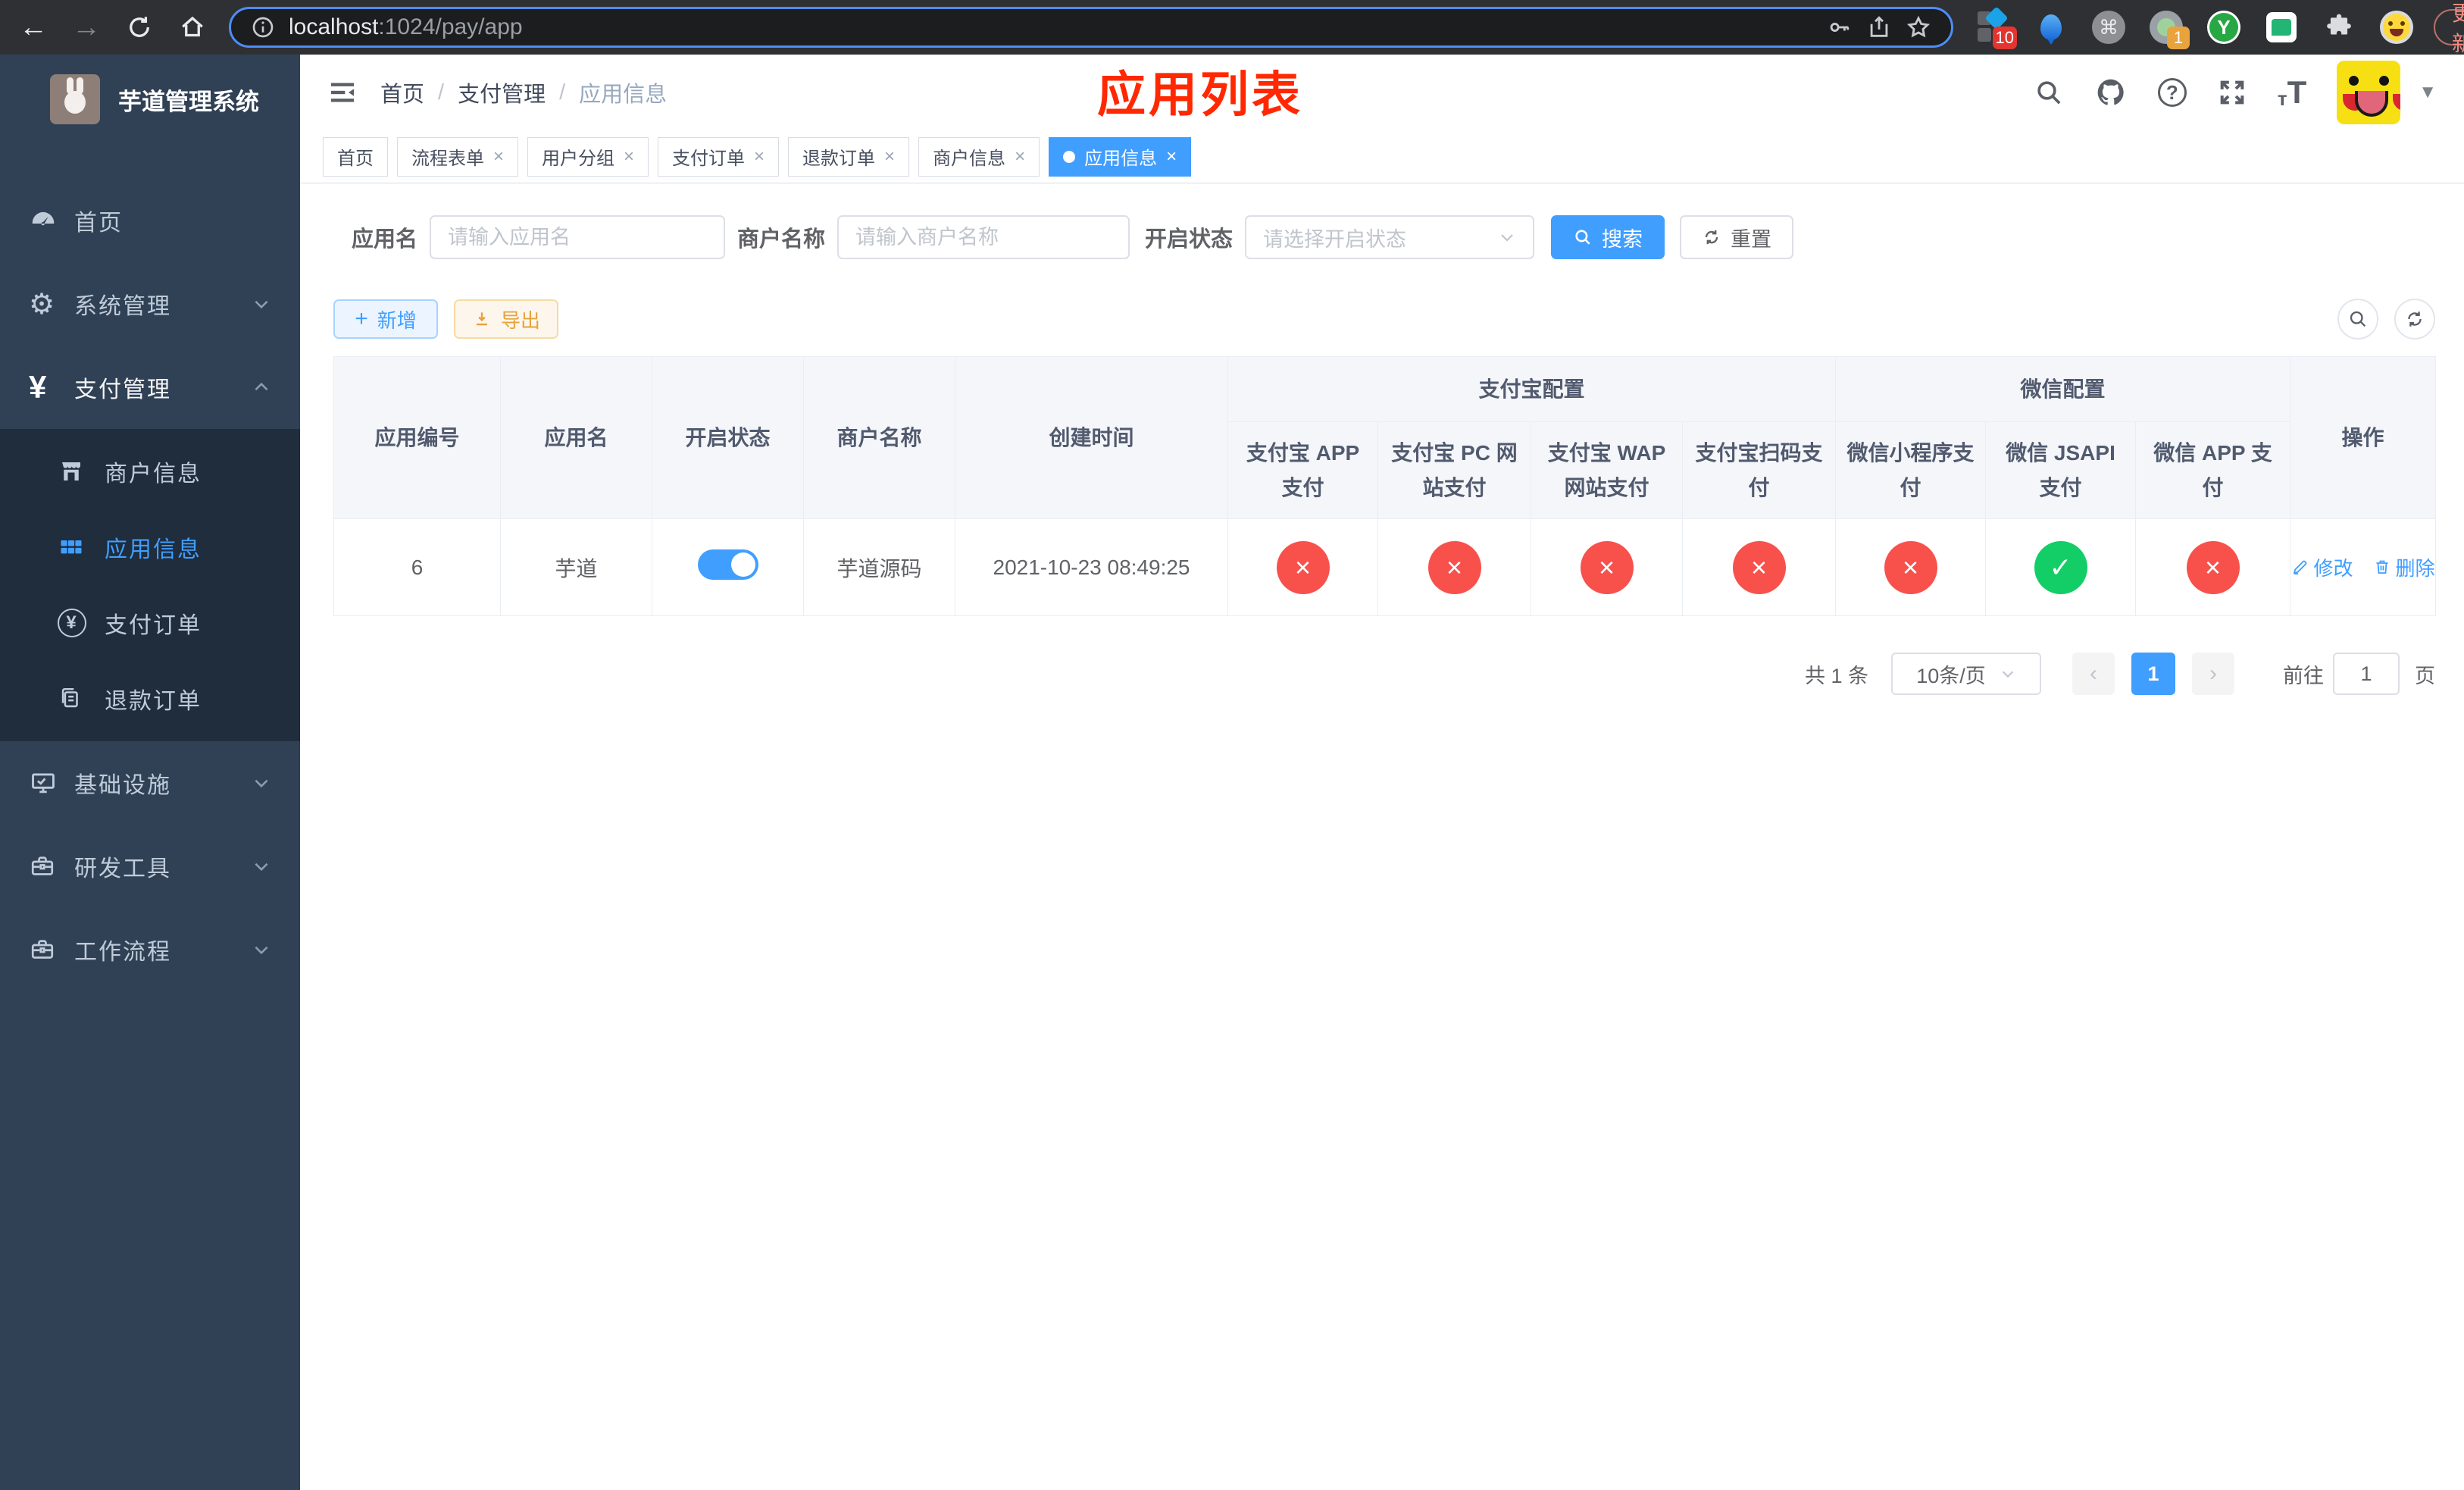 Image resolution: width=2464 pixels, height=1490 pixels. What do you see at coordinates (2449, 28) in the screenshot?
I see `browser-update-button: 更新` at bounding box center [2449, 28].